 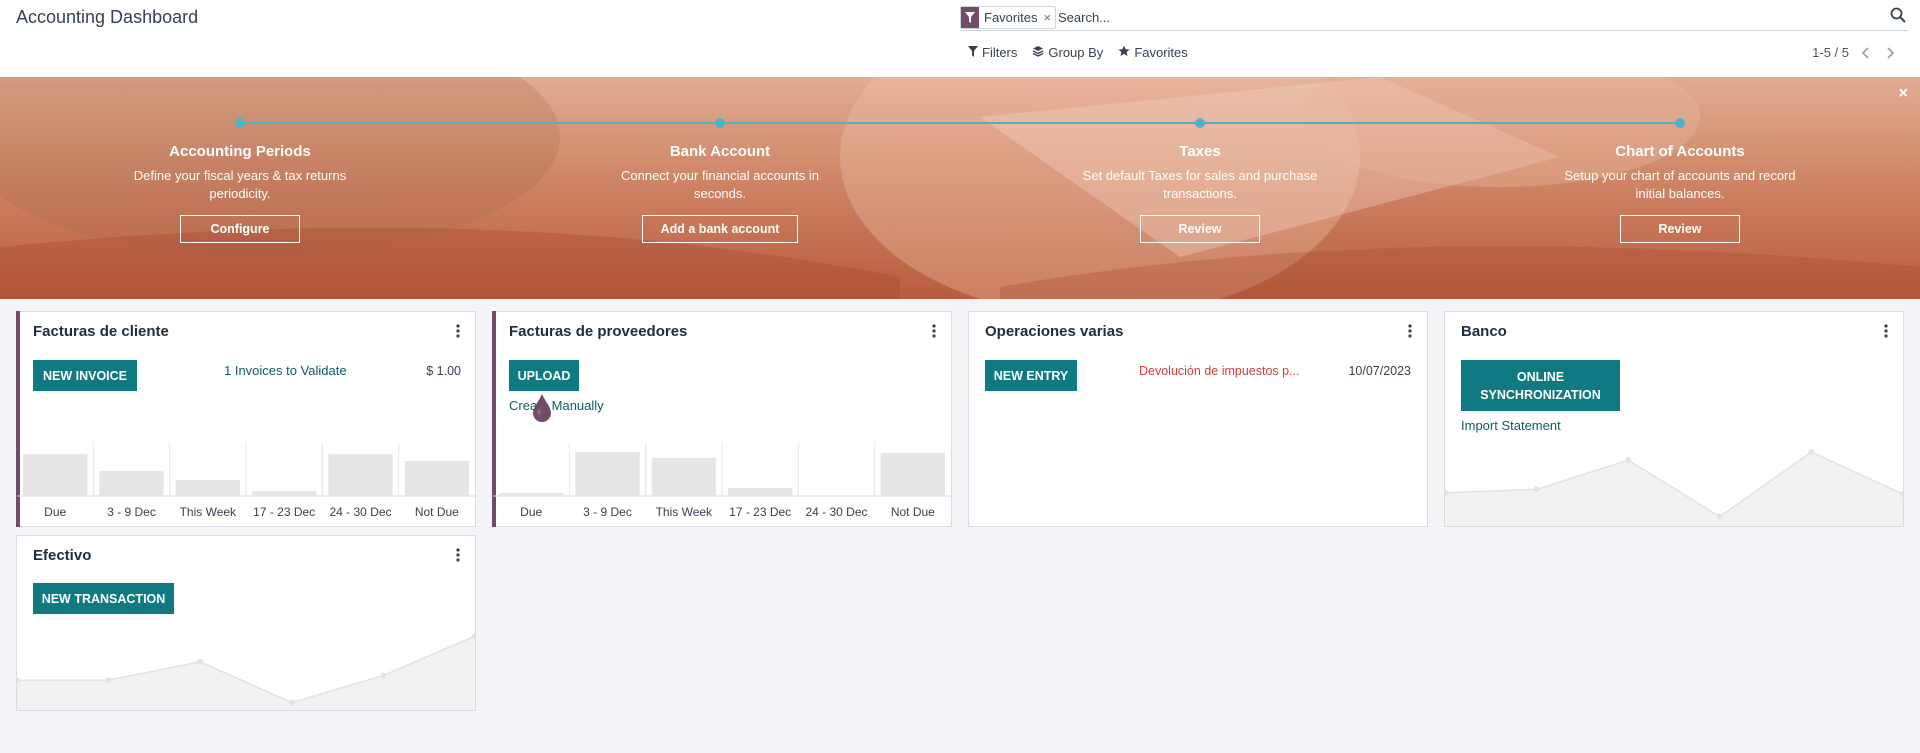 What do you see at coordinates (1124, 52) in the screenshot?
I see `star-icon` at bounding box center [1124, 52].